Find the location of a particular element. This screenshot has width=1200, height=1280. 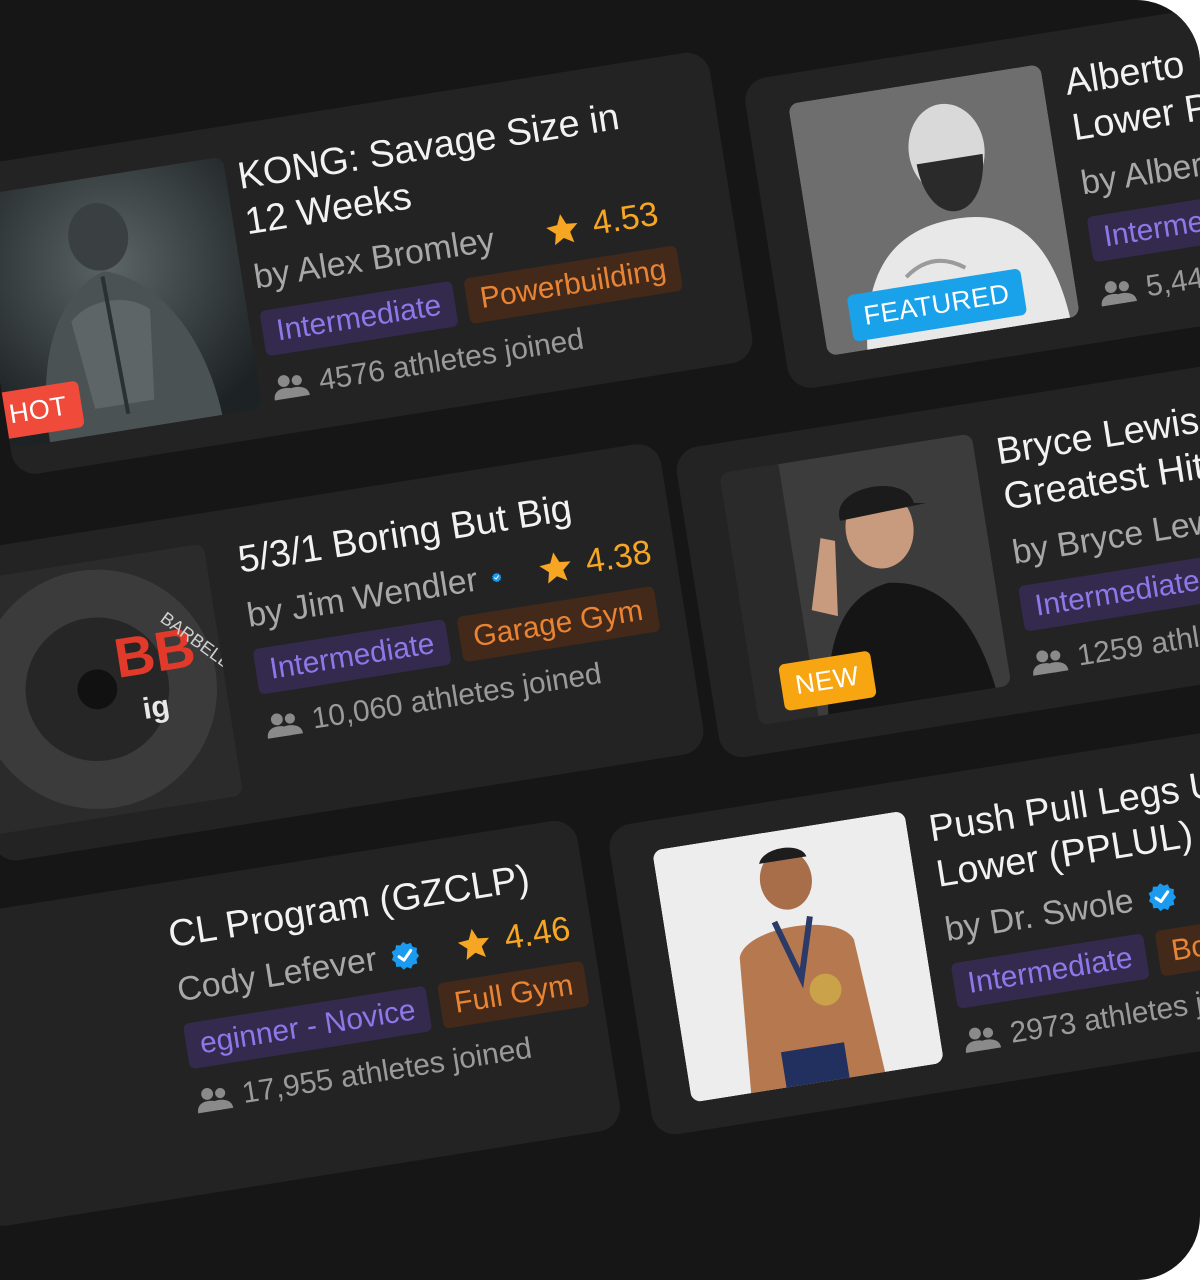

program-thumbnail: BB BARBELL ig is located at coordinates (122, 689).